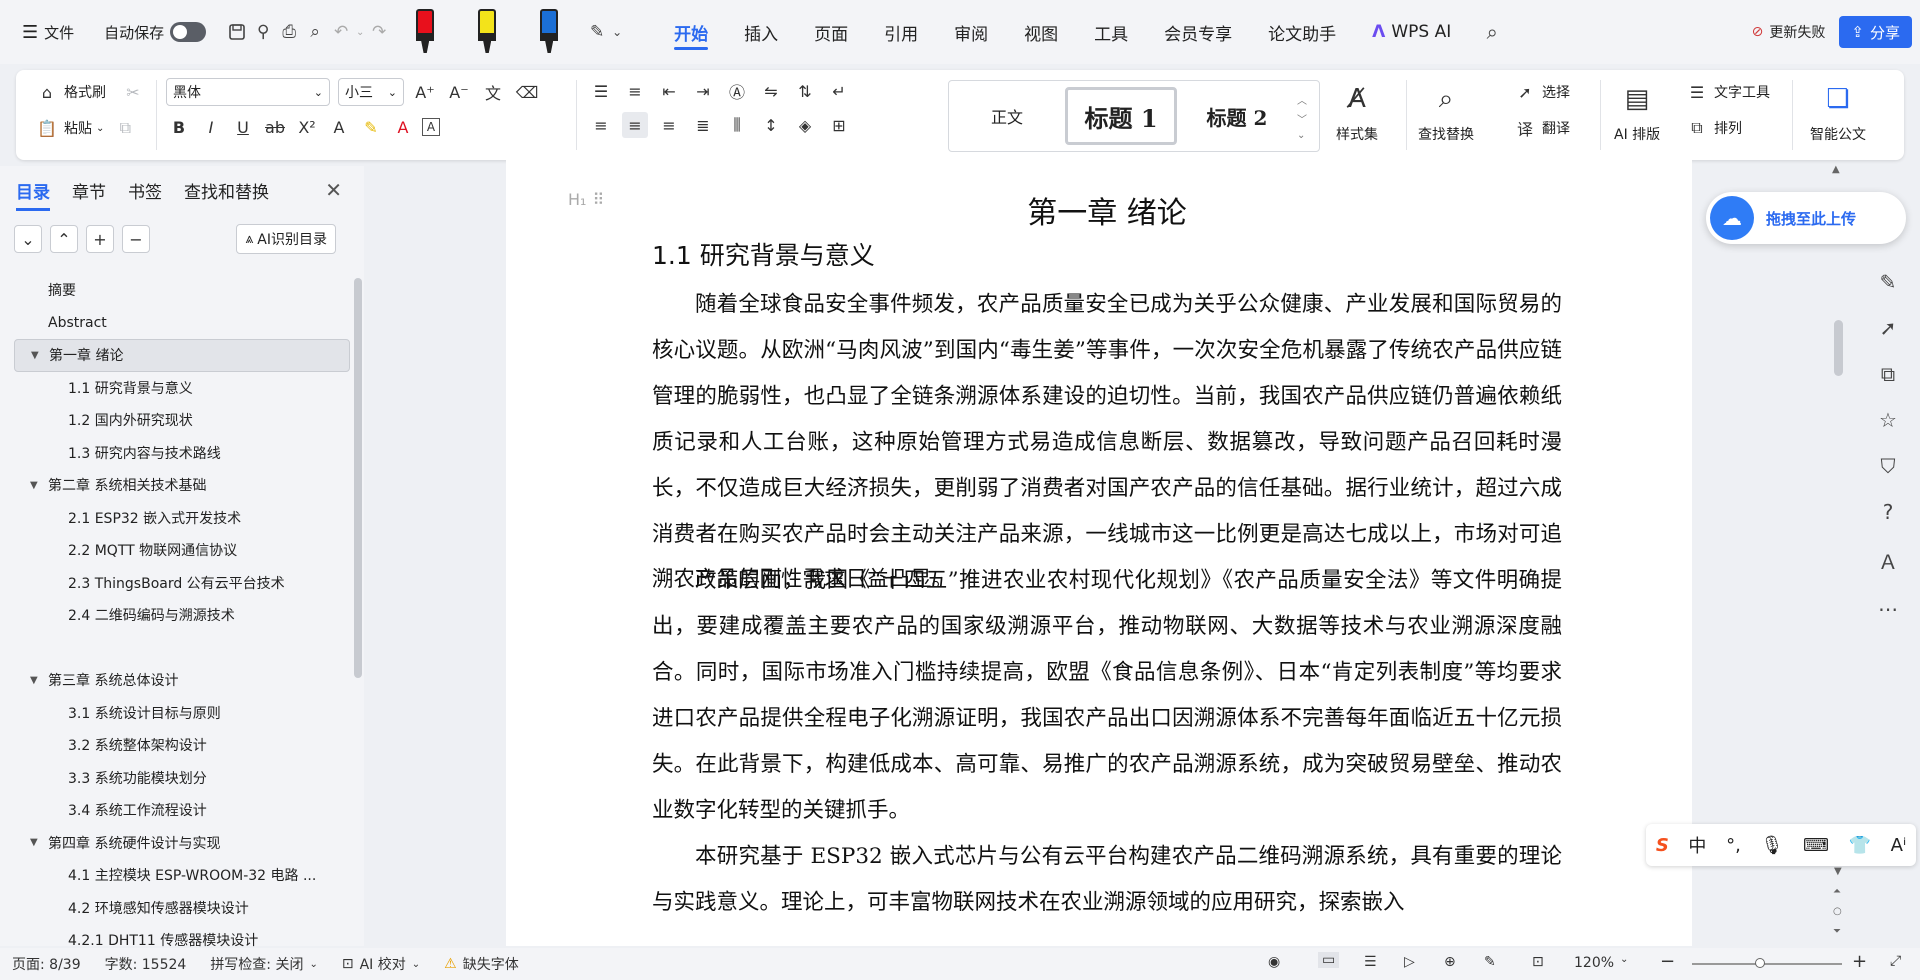 The width and height of the screenshot is (1920, 980). What do you see at coordinates (1007, 116) in the screenshot?
I see `style-normal: 正文` at bounding box center [1007, 116].